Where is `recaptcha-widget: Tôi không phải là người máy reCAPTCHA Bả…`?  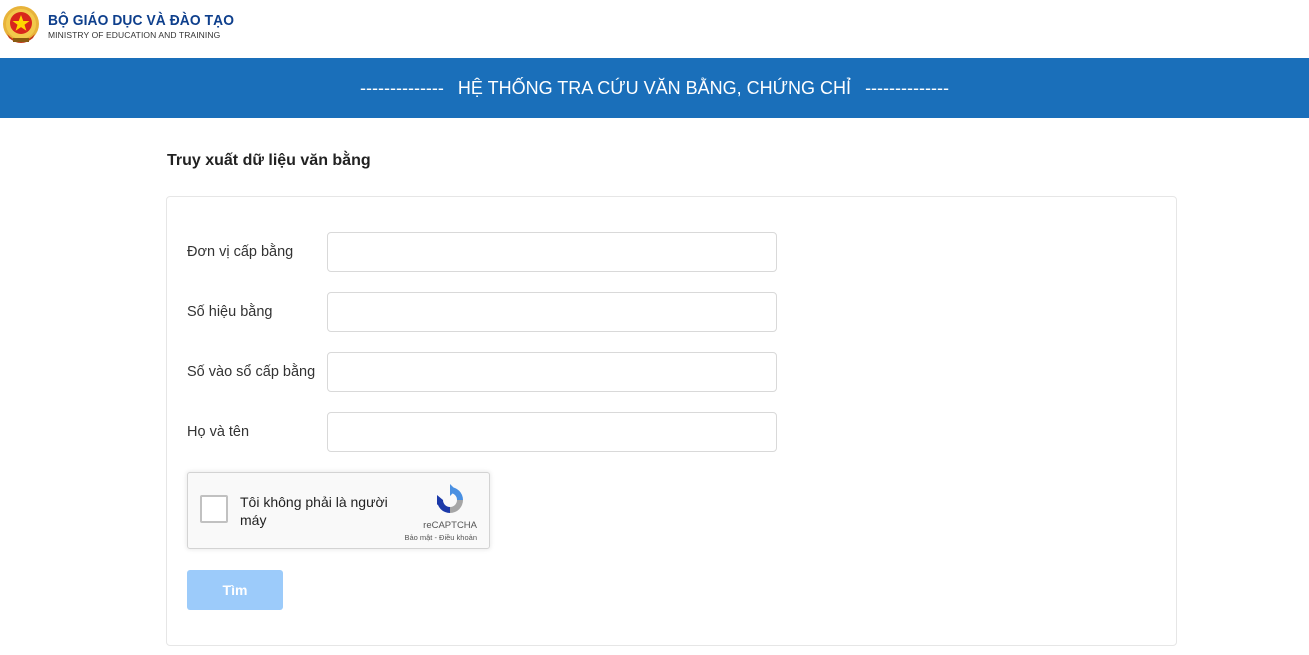 recaptcha-widget: Tôi không phải là người máy reCAPTCHA Bả… is located at coordinates (338, 510).